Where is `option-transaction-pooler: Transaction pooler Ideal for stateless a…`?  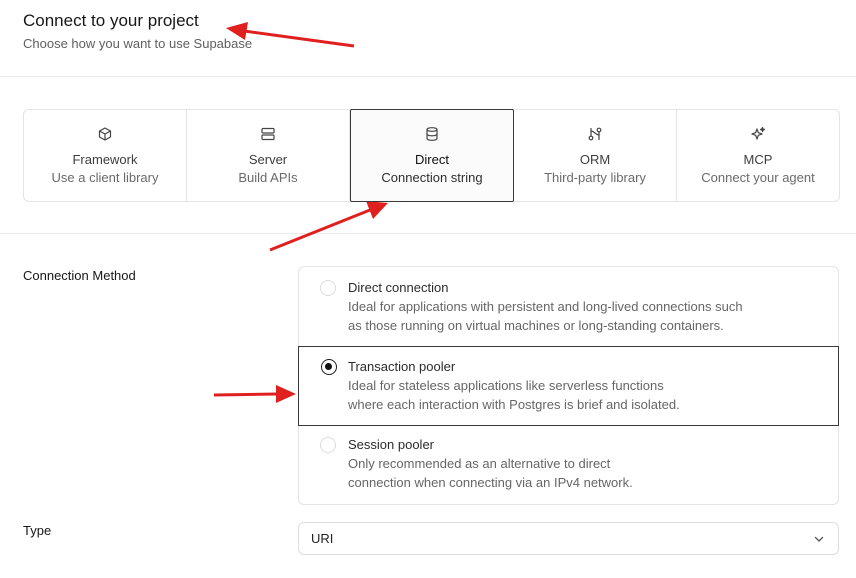 option-transaction-pooler: Transaction pooler Ideal for stateless a… is located at coordinates (568, 386).